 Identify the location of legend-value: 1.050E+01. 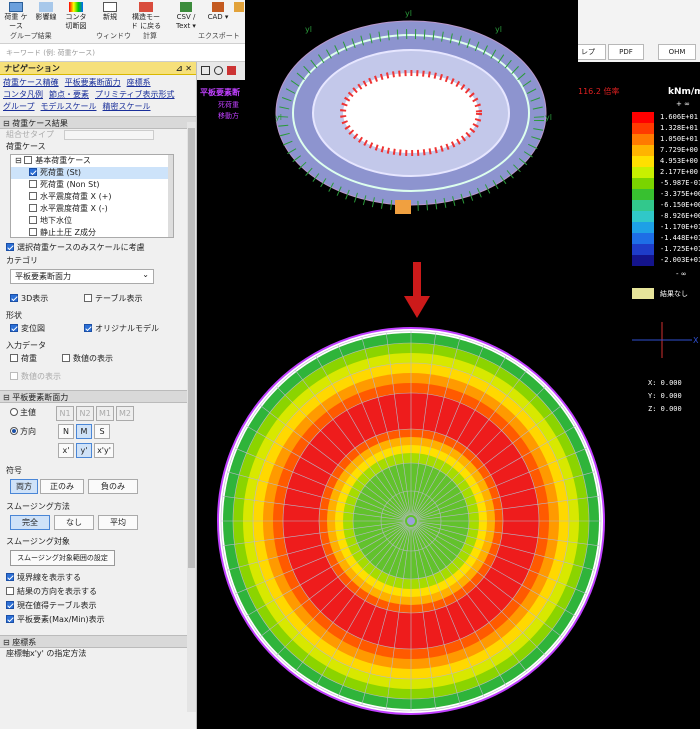
(679, 139).